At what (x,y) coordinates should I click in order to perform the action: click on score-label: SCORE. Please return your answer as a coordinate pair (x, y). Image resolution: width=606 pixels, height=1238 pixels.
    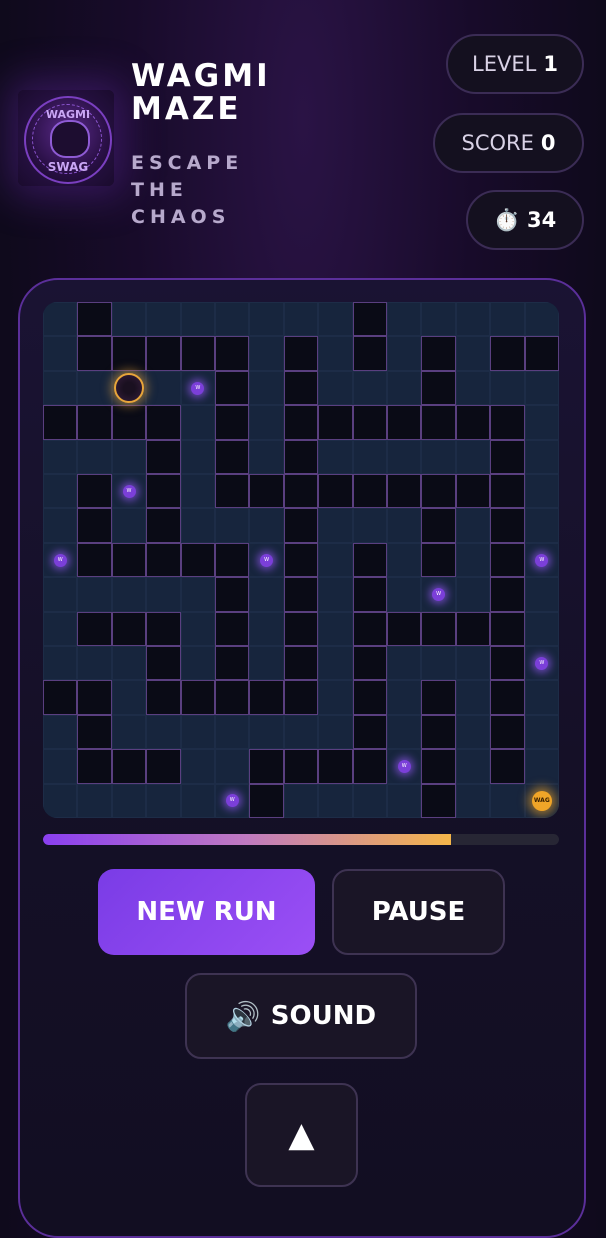
    Looking at the image, I should click on (497, 143).